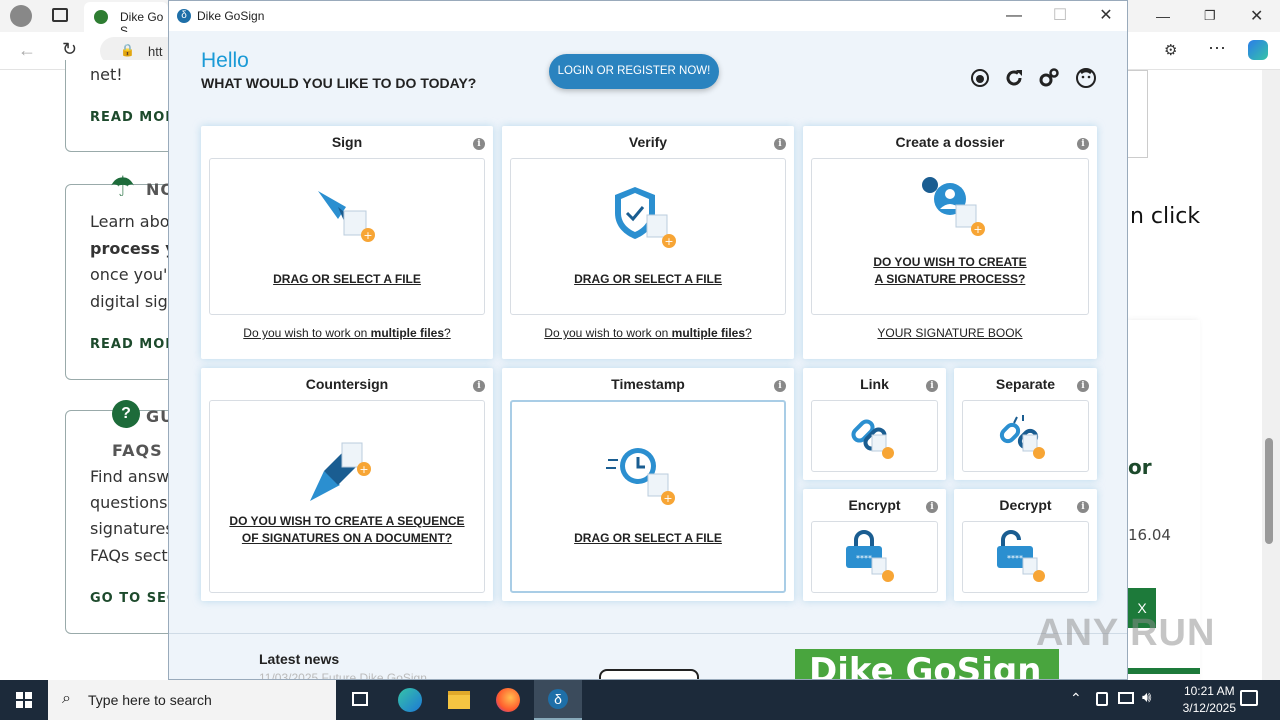 The height and width of the screenshot is (720, 1280). Describe the element at coordinates (645, 217) in the screenshot. I see `shield-verify-icon: +` at that location.